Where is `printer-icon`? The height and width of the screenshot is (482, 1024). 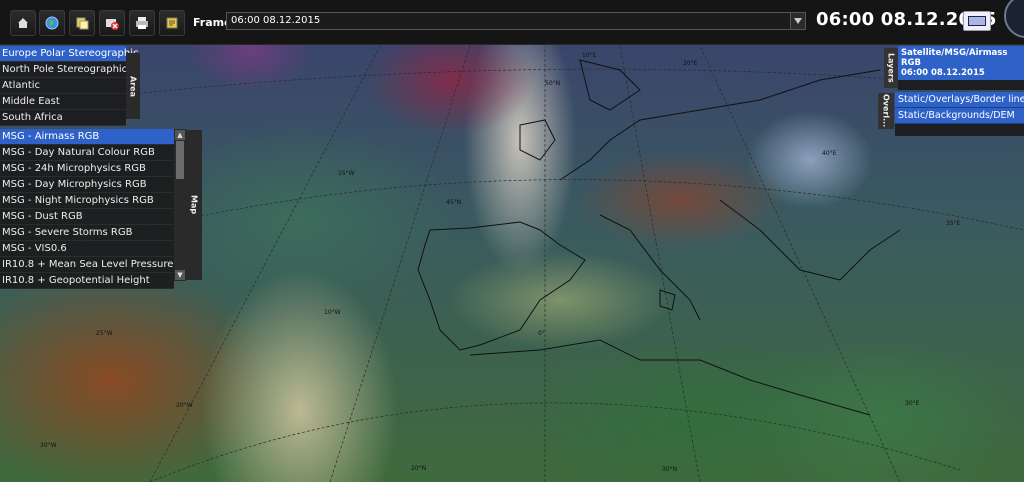 printer-icon is located at coordinates (142, 23).